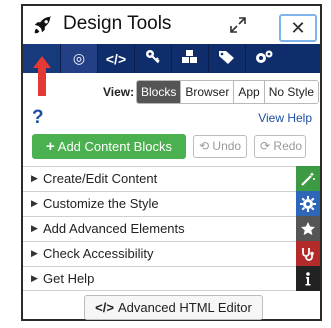  I want to click on view-option-no-style: No Style, so click(291, 92).